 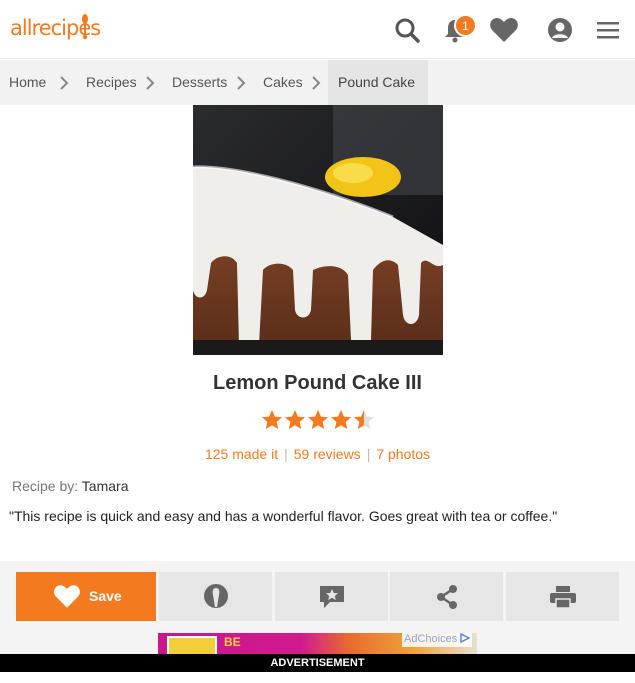 I want to click on menu-icon, so click(x=608, y=30).